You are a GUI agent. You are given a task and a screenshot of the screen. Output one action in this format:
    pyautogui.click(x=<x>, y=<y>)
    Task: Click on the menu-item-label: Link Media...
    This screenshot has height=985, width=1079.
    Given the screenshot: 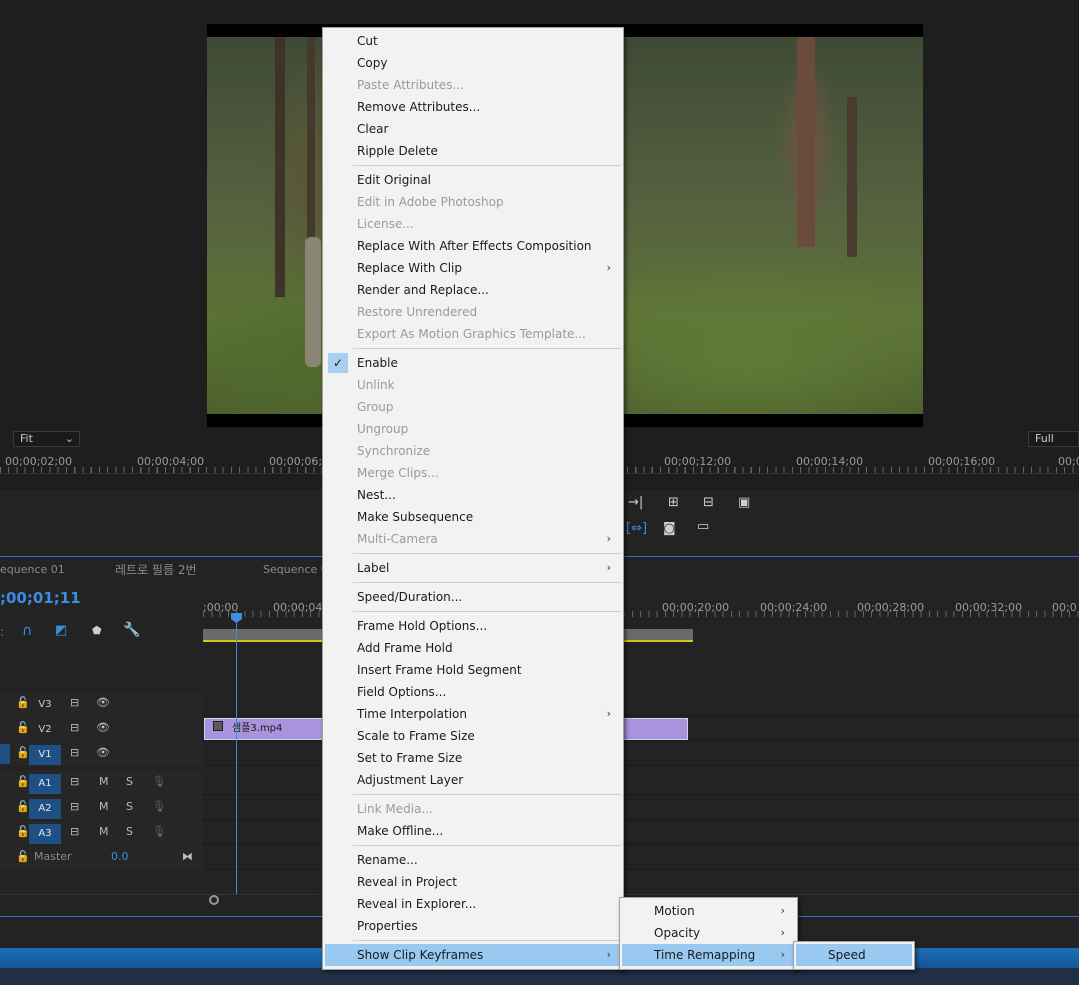 What is the action you would take?
    pyautogui.click(x=395, y=809)
    